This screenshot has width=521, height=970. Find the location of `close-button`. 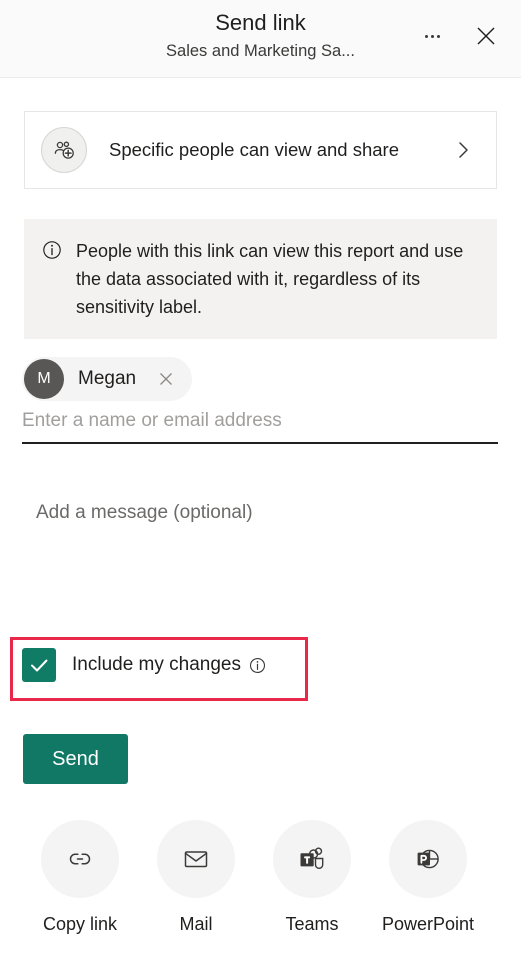

close-button is located at coordinates (486, 36).